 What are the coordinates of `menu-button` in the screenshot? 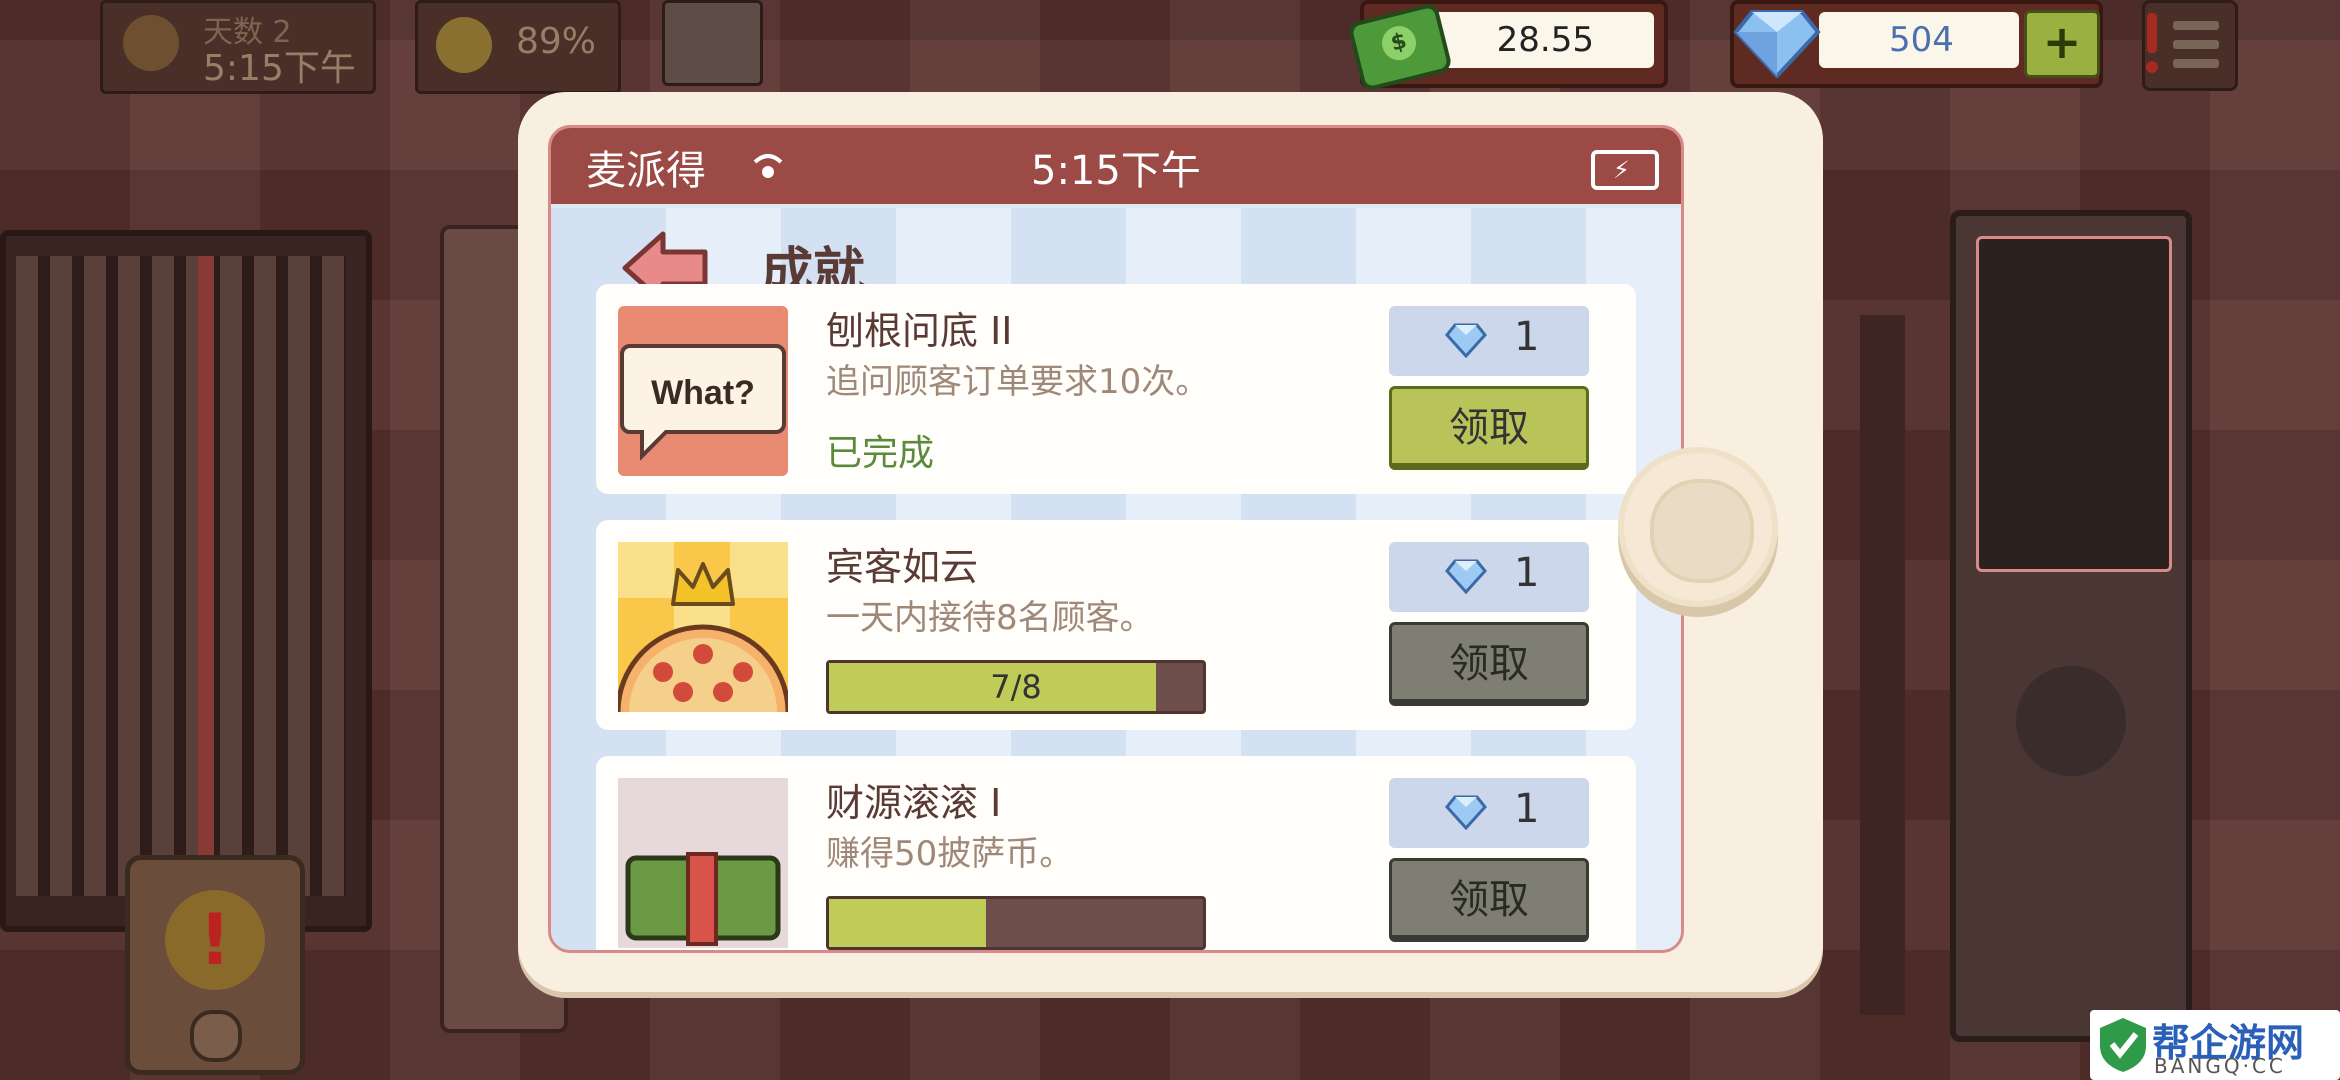 It's located at (2190, 45).